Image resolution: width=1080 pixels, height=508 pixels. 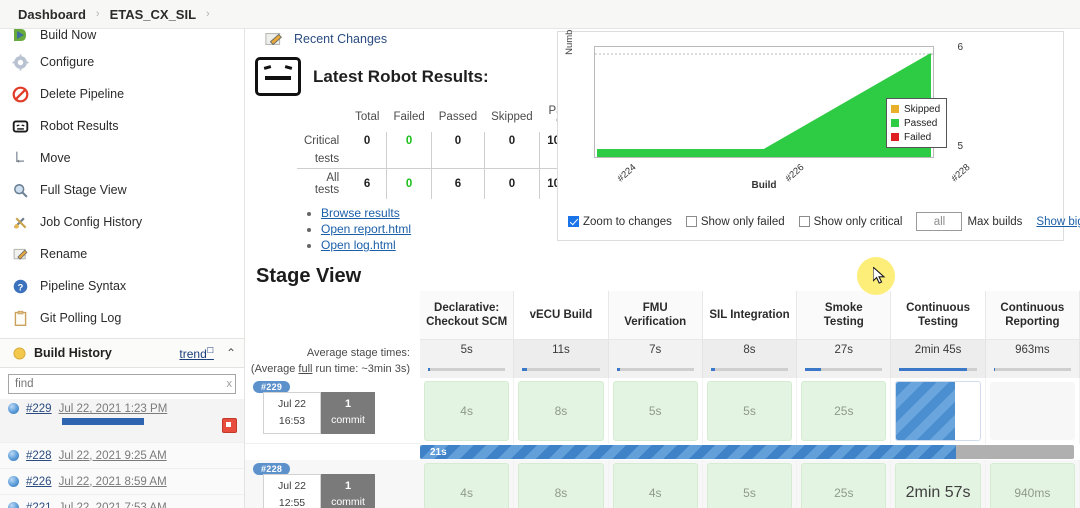 What do you see at coordinates (122, 94) in the screenshot?
I see `sidebar-item-delete-pipeline: Delete Pipeline` at bounding box center [122, 94].